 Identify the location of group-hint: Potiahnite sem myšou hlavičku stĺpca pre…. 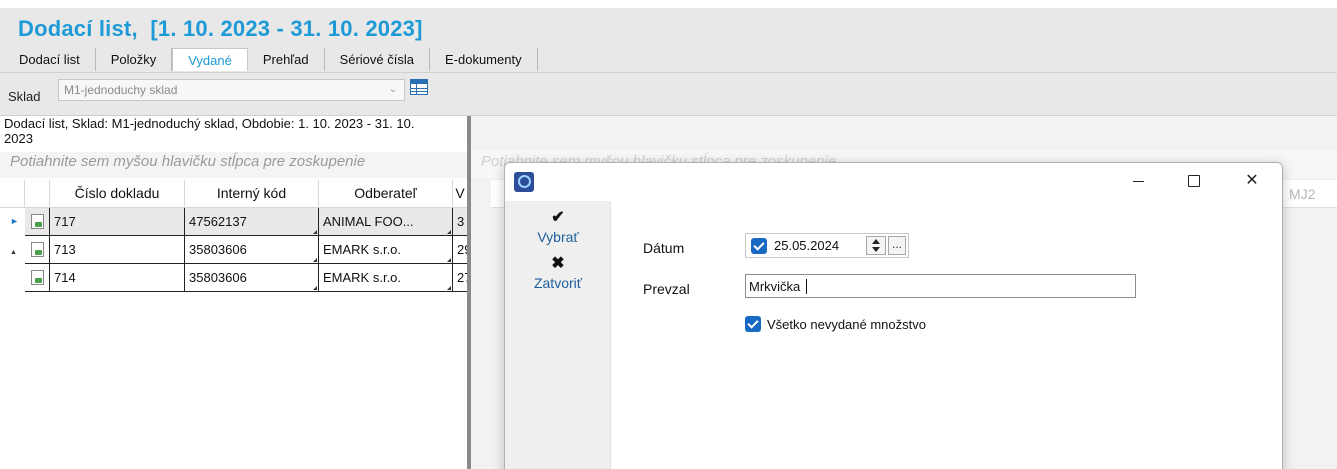
(188, 161).